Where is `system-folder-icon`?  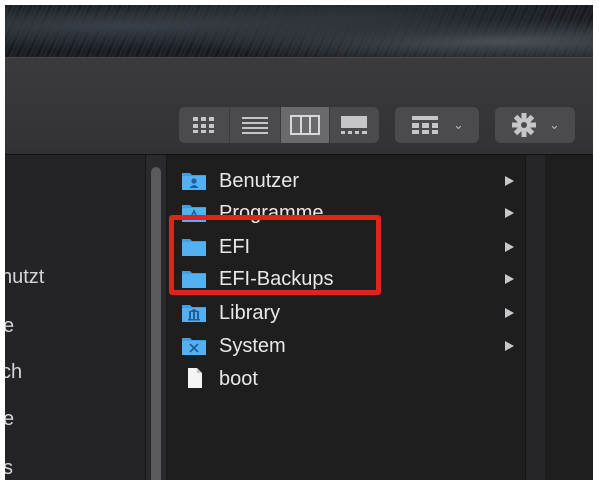 system-folder-icon is located at coordinates (194, 346).